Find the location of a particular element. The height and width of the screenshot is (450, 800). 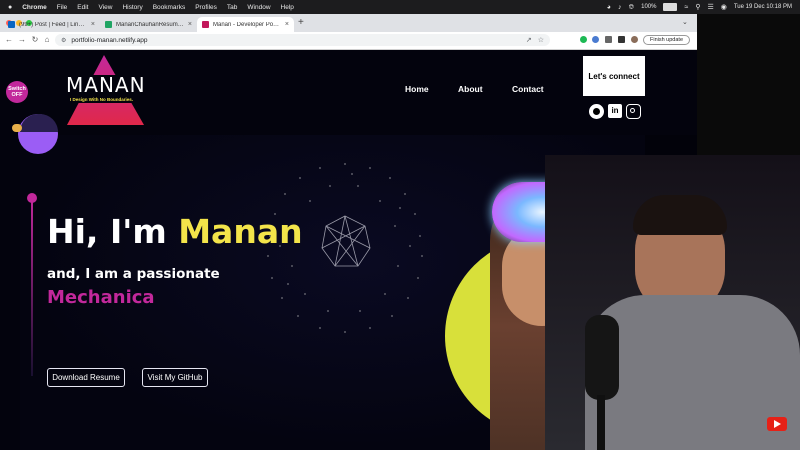

new-tab-plus-icon: + is located at coordinates (301, 23).